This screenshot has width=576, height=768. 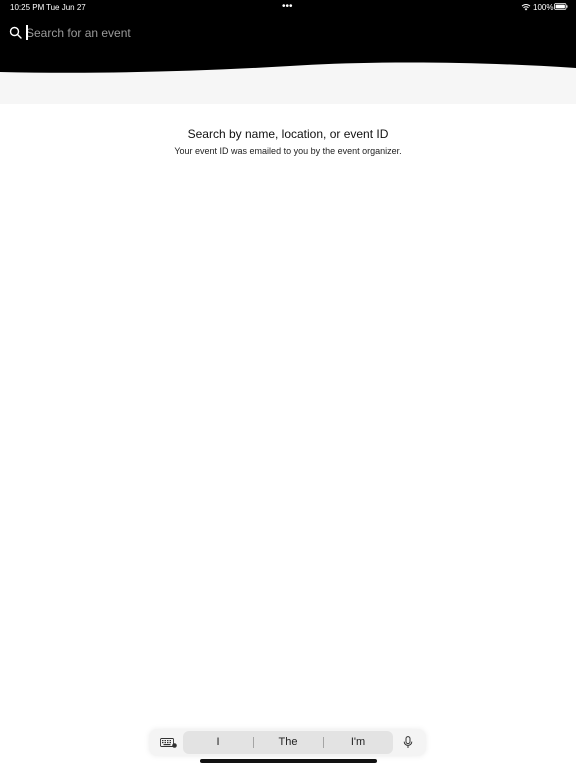 What do you see at coordinates (27, 32) in the screenshot?
I see `text-cursor` at bounding box center [27, 32].